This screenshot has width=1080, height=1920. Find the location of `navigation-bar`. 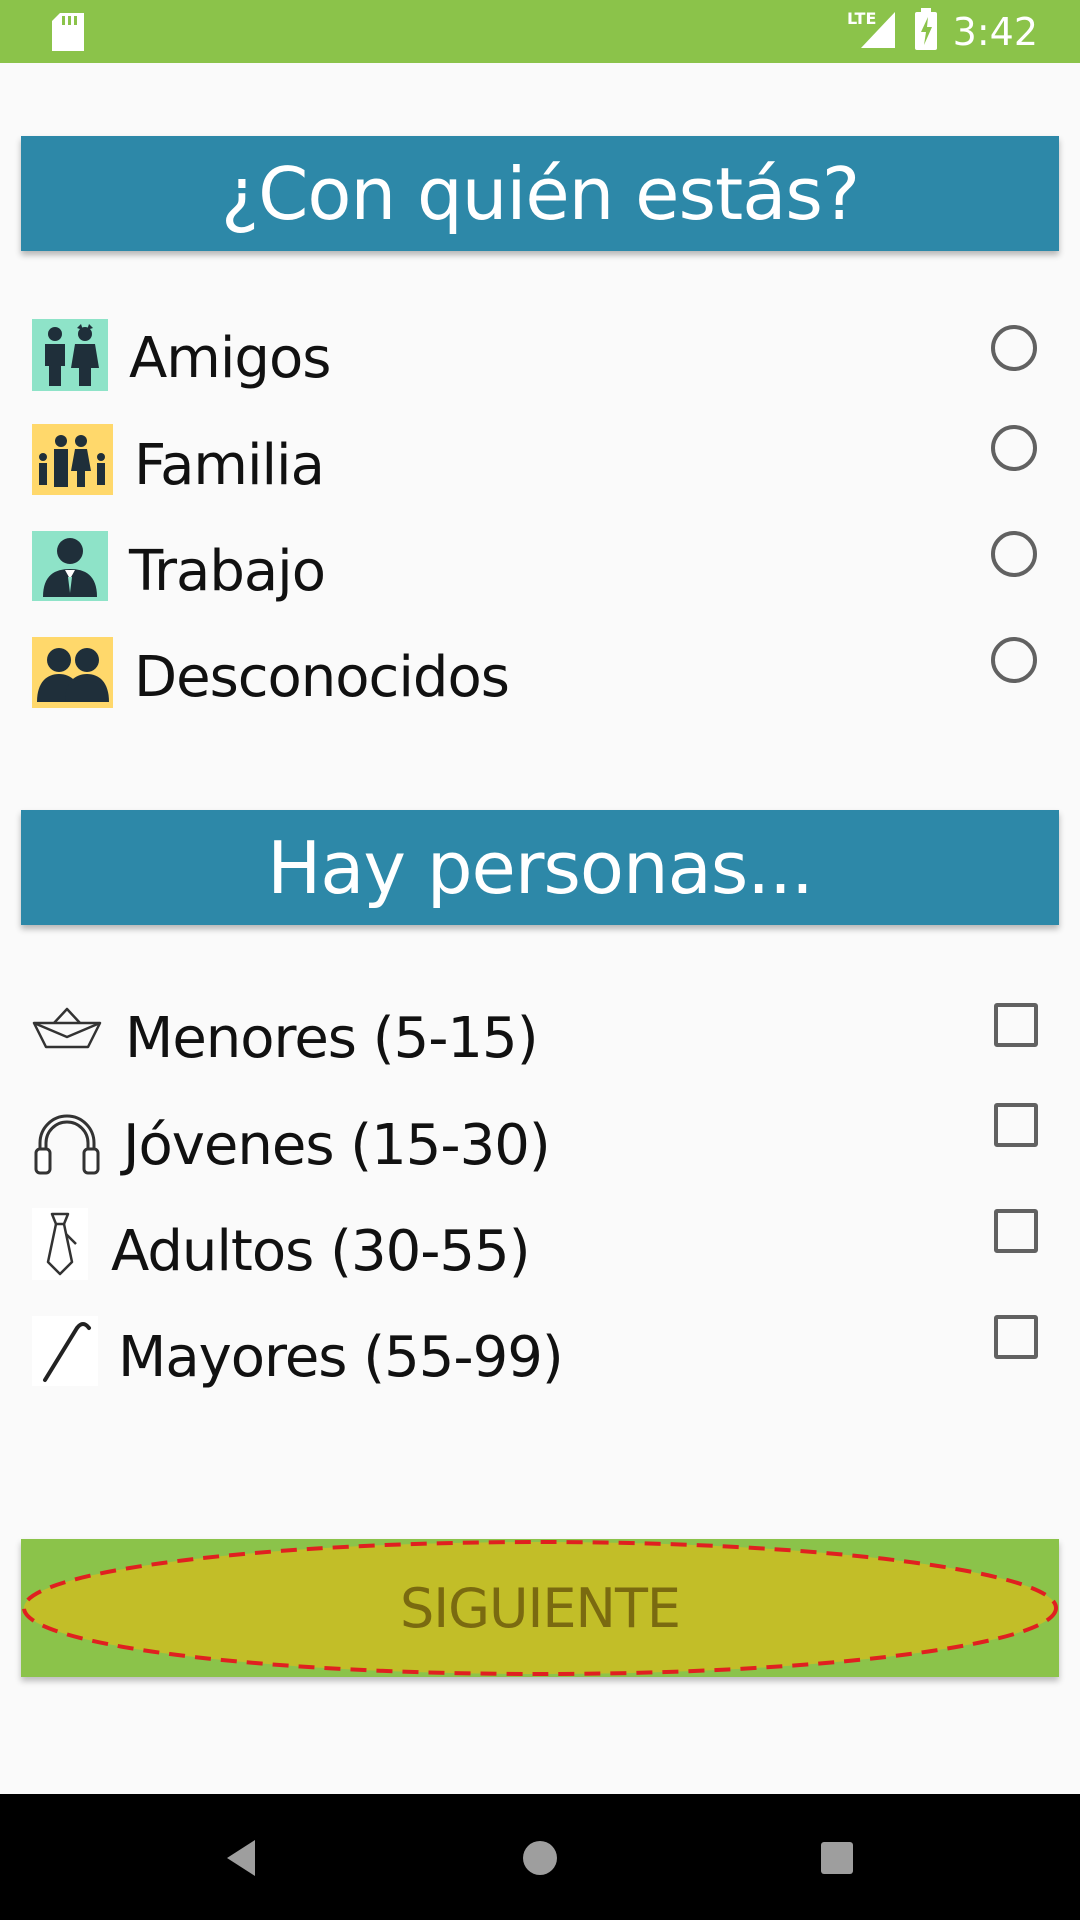

navigation-bar is located at coordinates (540, 1857).